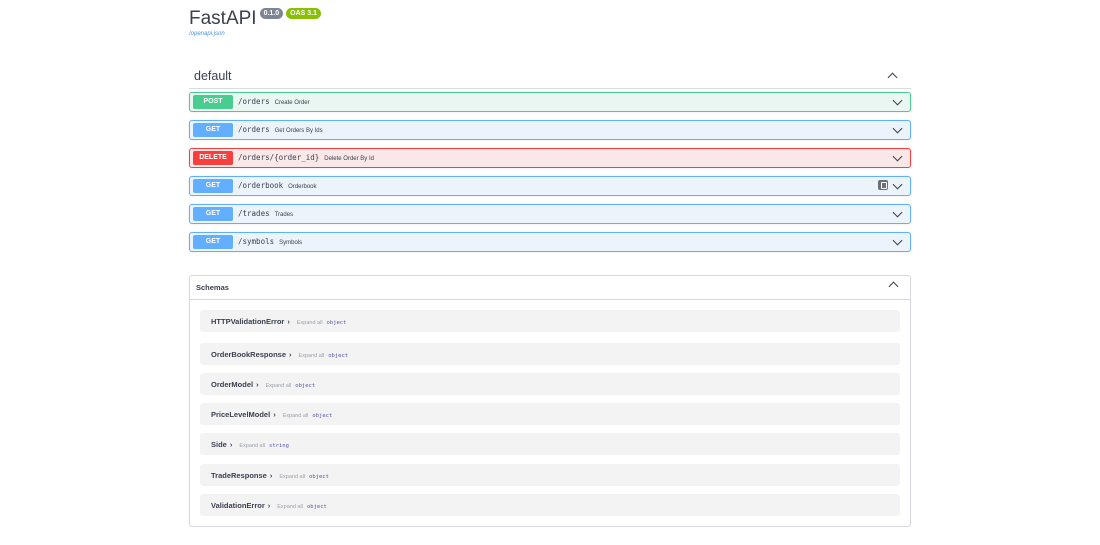 This screenshot has height=545, width=1100. I want to click on model-row: HTTPValidationError › Expand all object, so click(550, 321).